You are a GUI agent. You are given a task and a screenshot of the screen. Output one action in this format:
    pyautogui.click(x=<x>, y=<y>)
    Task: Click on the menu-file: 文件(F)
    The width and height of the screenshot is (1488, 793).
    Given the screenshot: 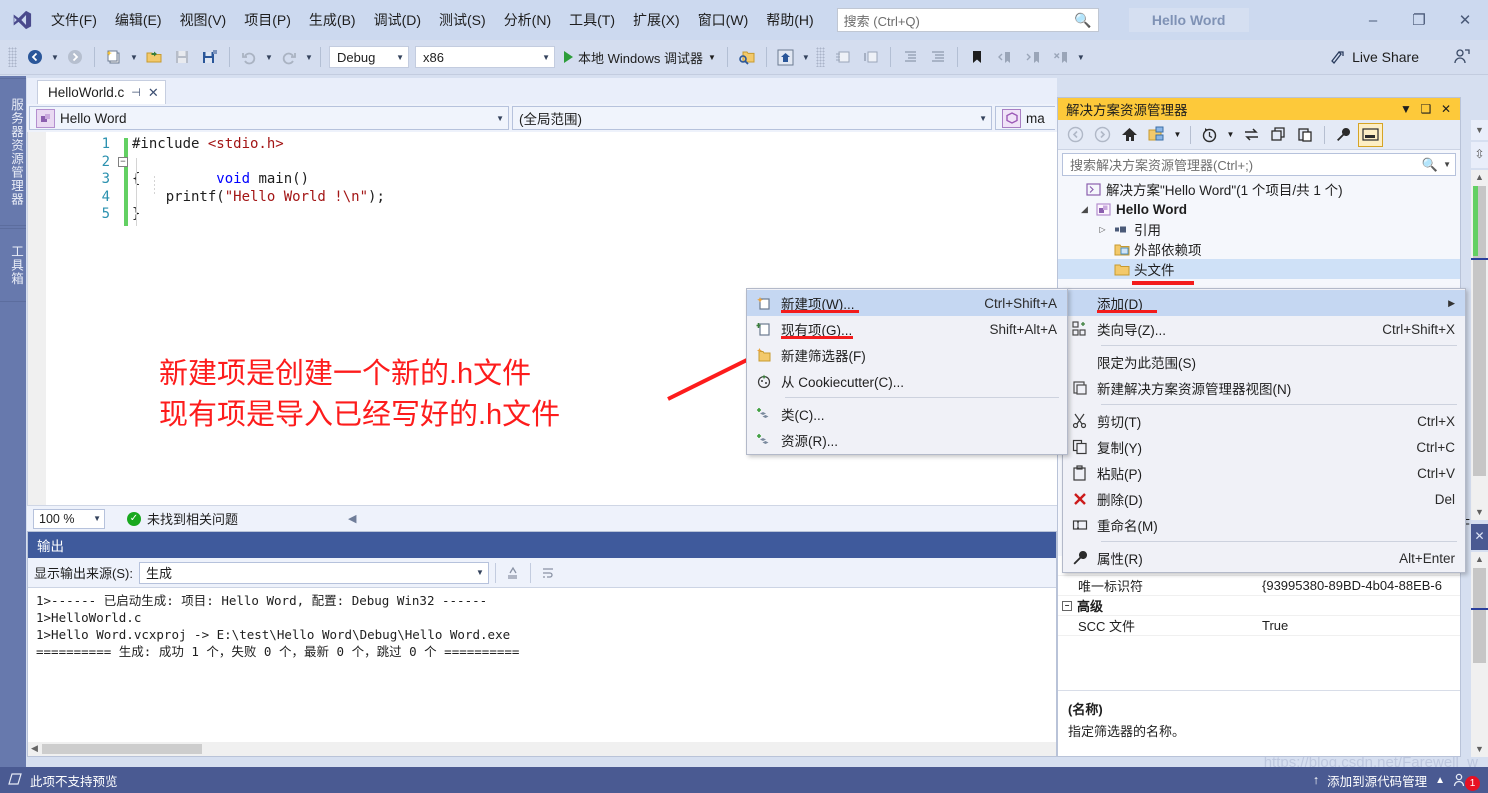 What is the action you would take?
    pyautogui.click(x=74, y=20)
    